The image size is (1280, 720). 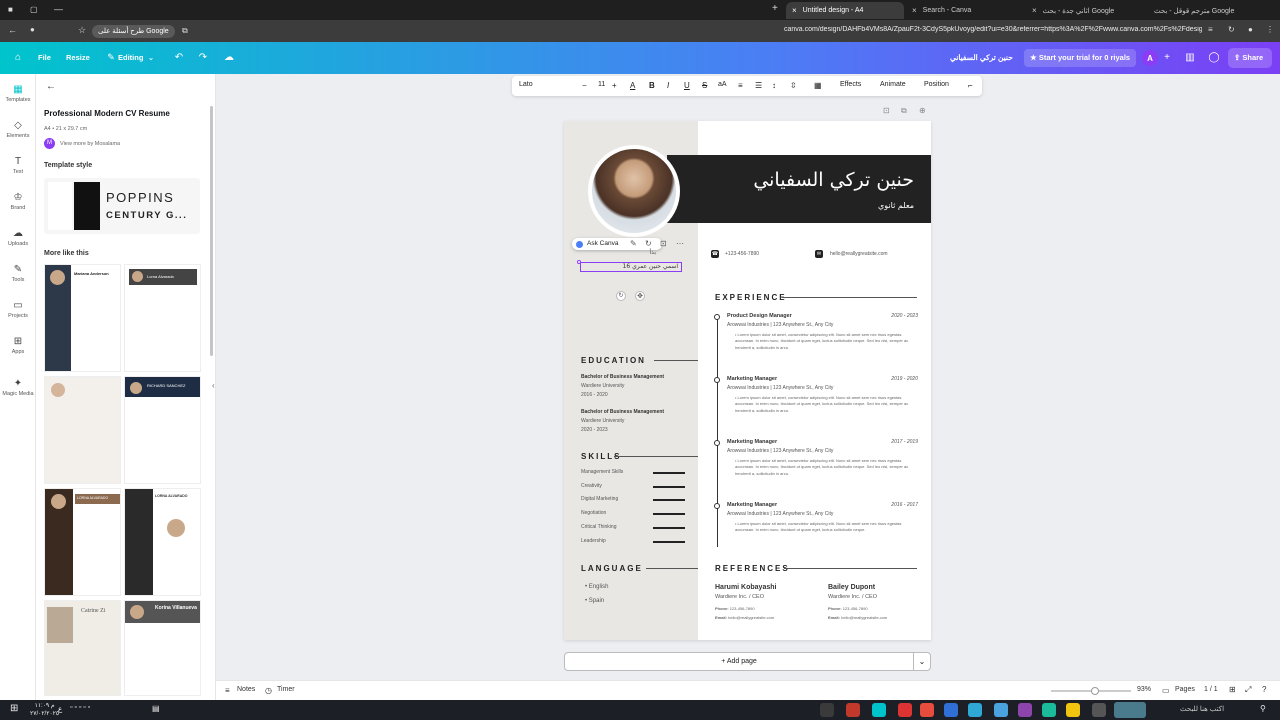 What do you see at coordinates (891, 505) in the screenshot?
I see `experience-years: 2016 - 2017` at bounding box center [891, 505].